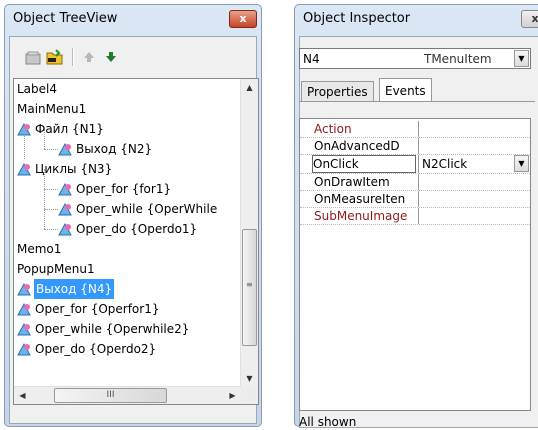 This screenshot has width=538, height=430. I want to click on property-row: OnDrawItem, so click(415, 182).